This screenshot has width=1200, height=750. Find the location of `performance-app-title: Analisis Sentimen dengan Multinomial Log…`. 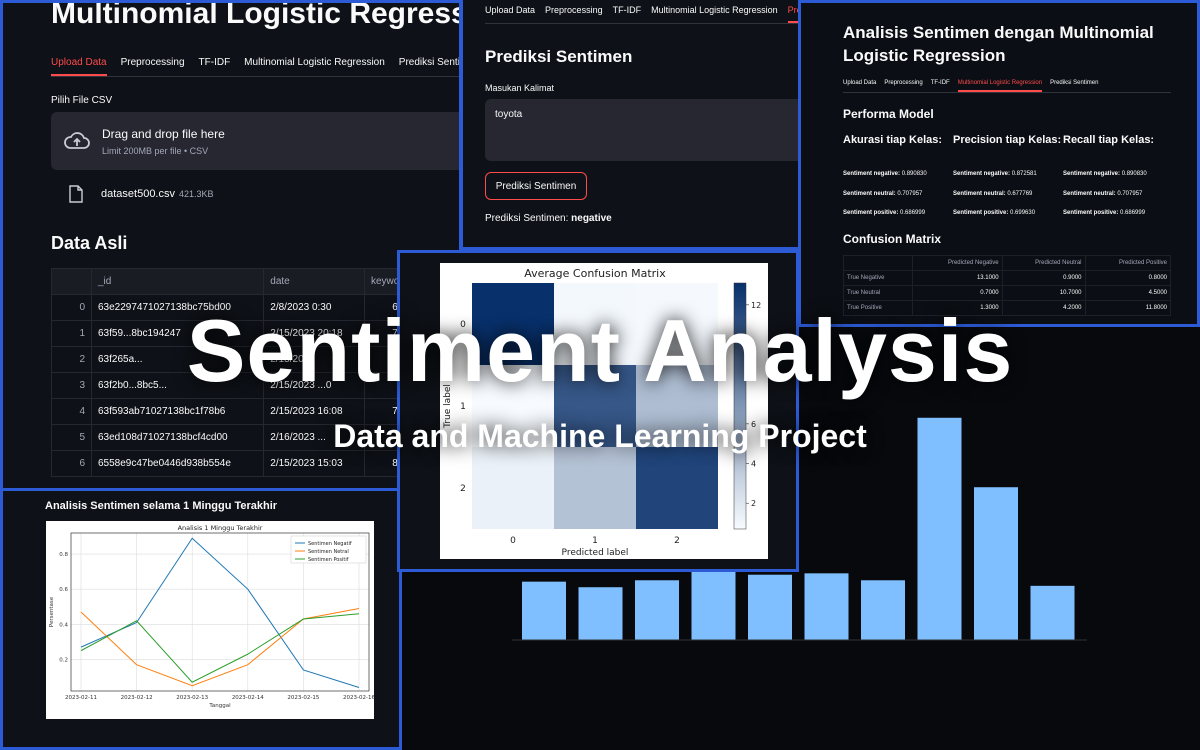

performance-app-title: Analisis Sentimen dengan Multinomial Log… is located at coordinates (998, 44).